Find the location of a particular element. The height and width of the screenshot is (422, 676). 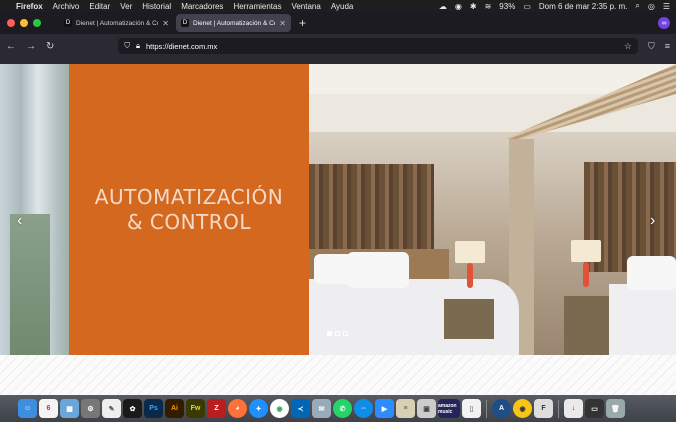

menu-historial: Historial is located at coordinates (156, 6).